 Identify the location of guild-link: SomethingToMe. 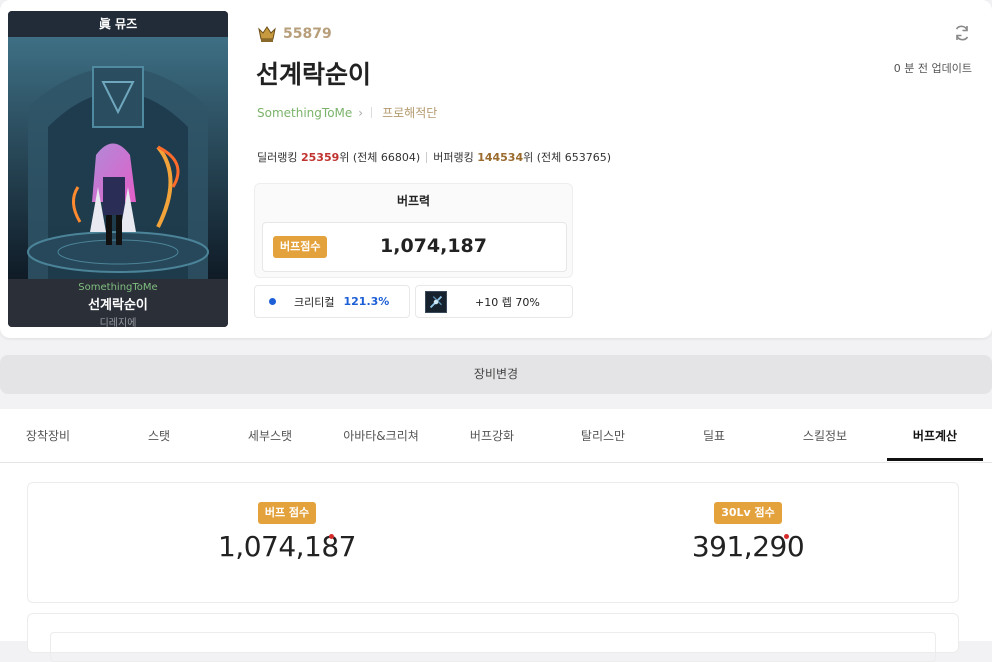
(304, 113).